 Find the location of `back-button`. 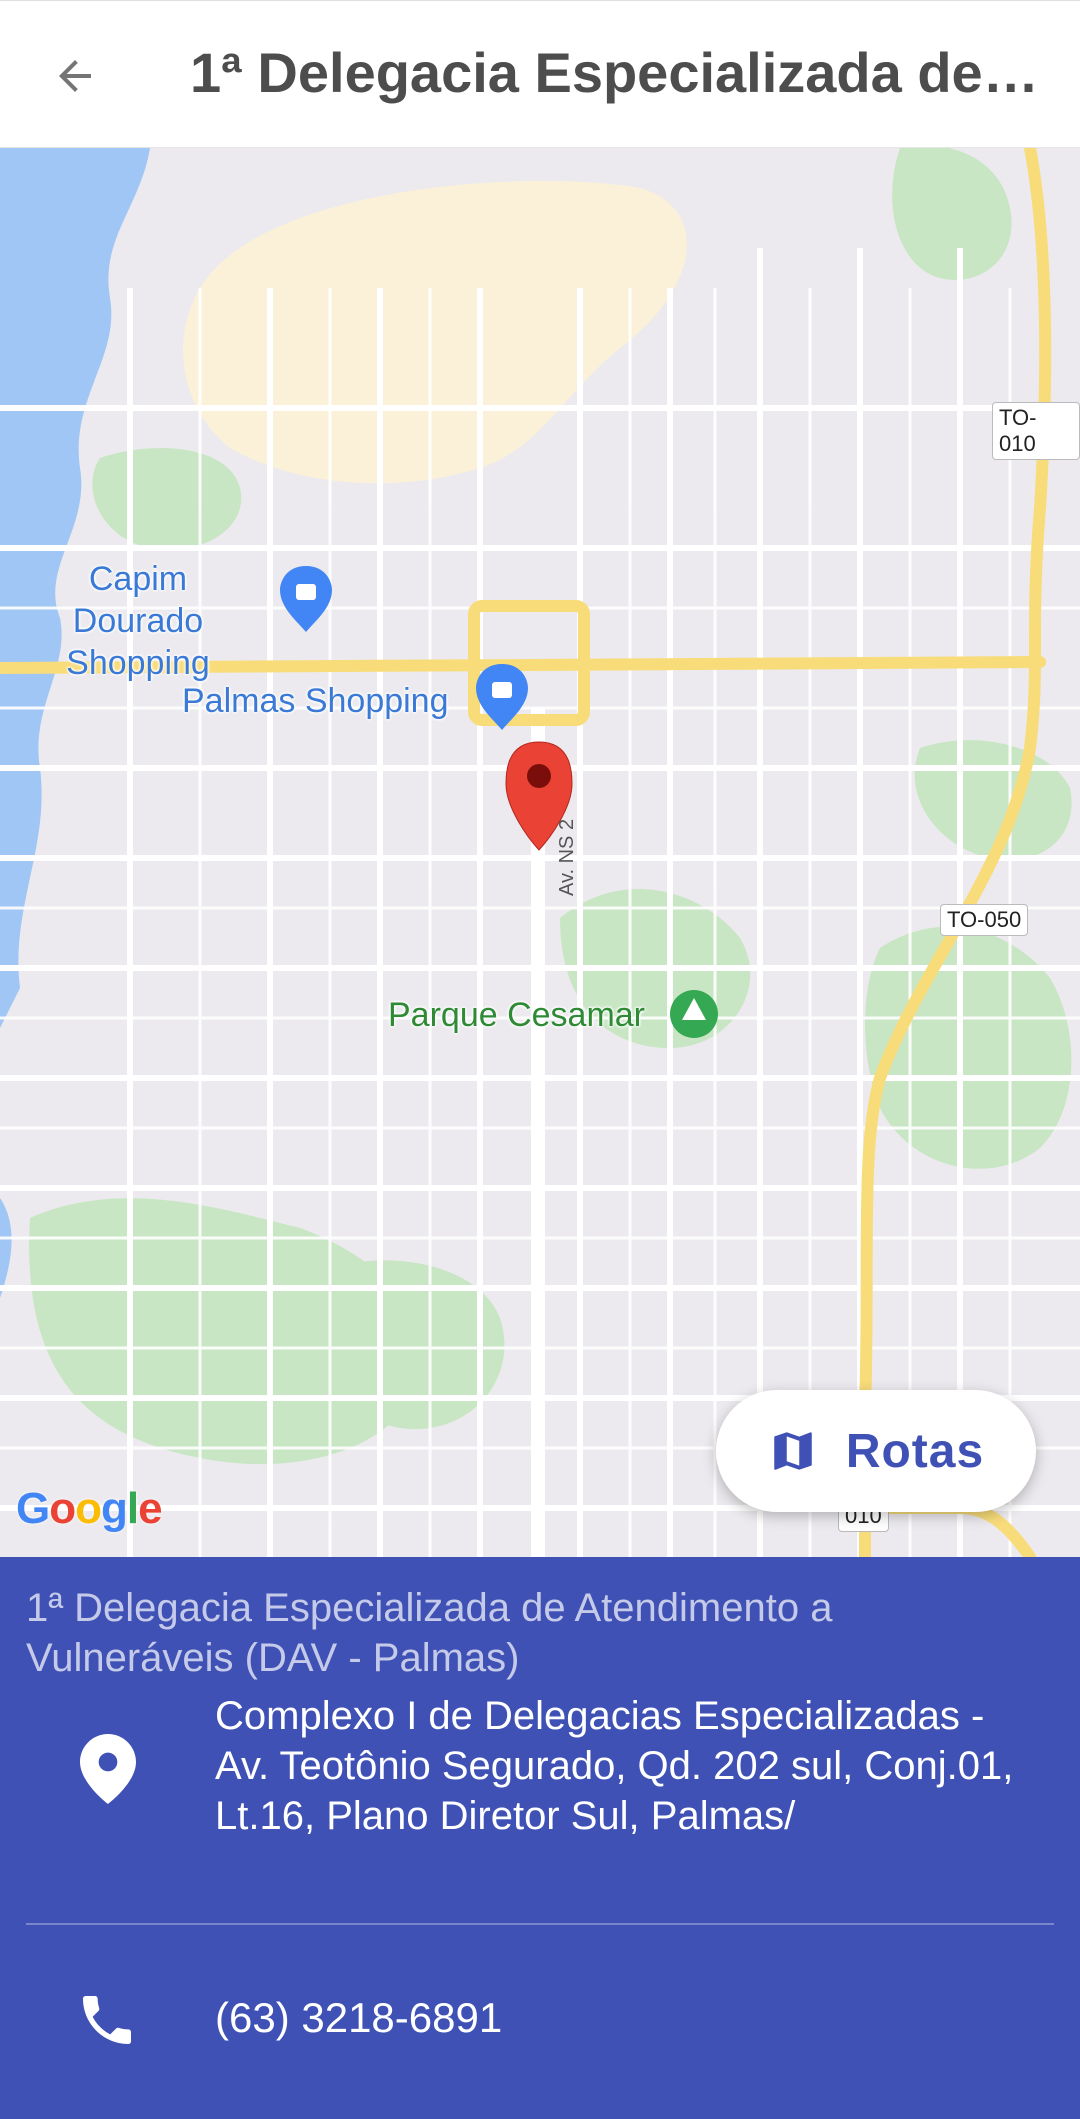

back-button is located at coordinates (75, 76).